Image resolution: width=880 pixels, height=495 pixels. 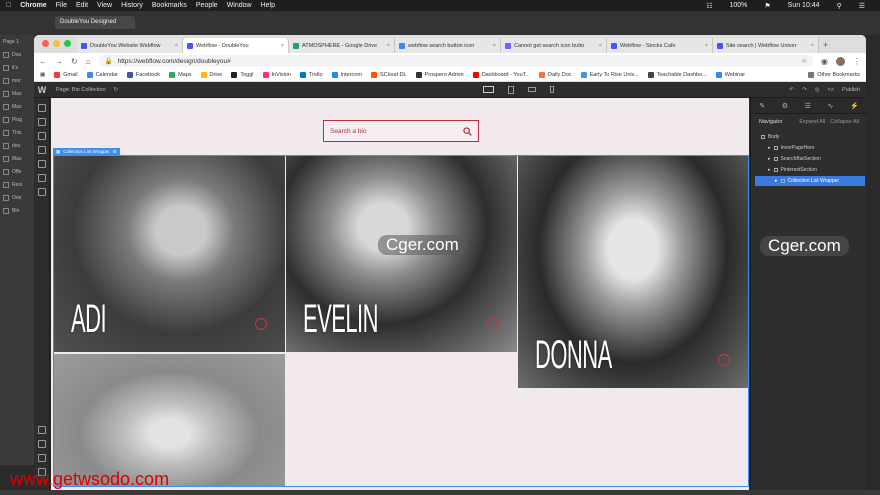 What do you see at coordinates (17, 210) in the screenshot?
I see `background-row: Blo` at bounding box center [17, 210].